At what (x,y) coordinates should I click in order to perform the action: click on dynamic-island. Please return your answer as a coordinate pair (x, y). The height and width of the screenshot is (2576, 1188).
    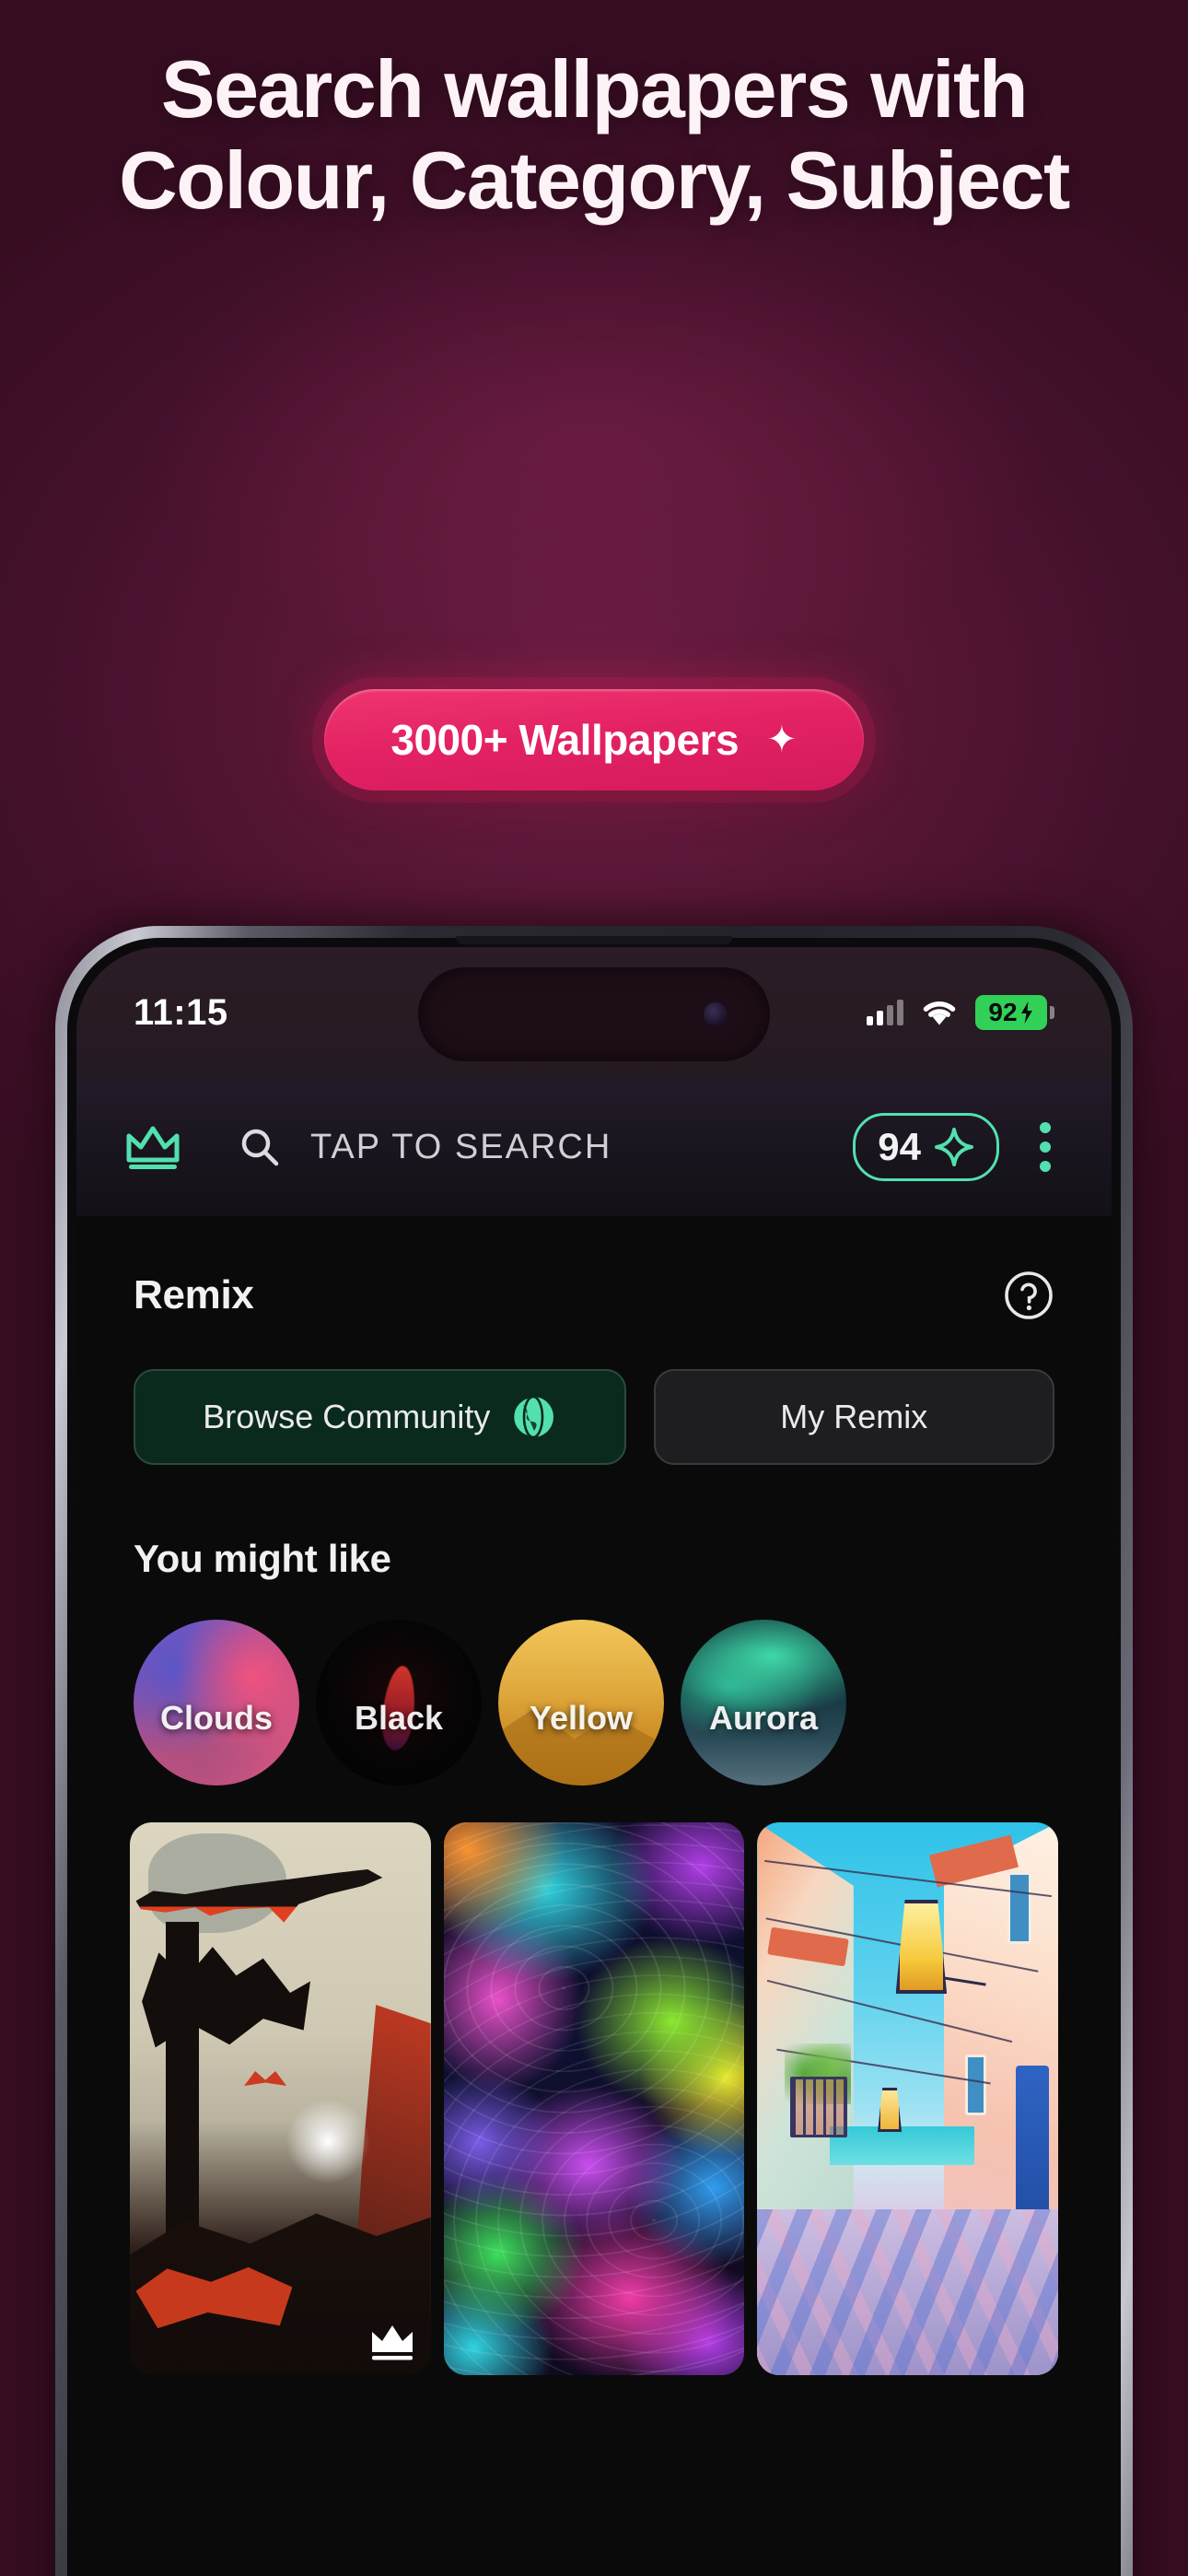
    Looking at the image, I should click on (594, 1014).